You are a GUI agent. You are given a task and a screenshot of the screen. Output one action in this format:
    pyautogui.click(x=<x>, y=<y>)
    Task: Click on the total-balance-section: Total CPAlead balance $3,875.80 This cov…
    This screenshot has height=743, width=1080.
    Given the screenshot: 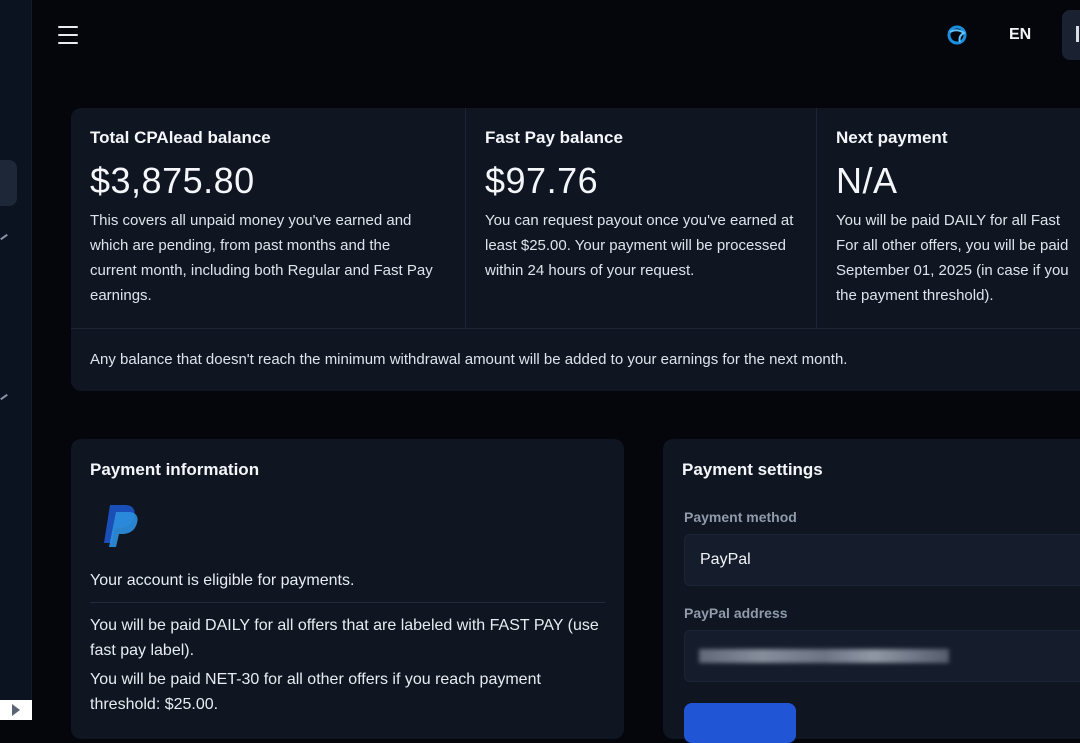 What is the action you would take?
    pyautogui.click(x=265, y=218)
    